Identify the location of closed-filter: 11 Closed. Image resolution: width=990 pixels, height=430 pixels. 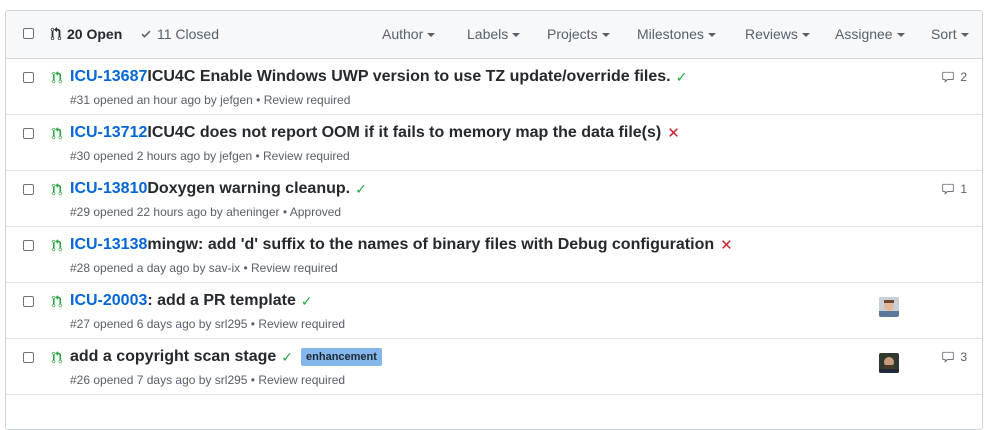
(179, 34).